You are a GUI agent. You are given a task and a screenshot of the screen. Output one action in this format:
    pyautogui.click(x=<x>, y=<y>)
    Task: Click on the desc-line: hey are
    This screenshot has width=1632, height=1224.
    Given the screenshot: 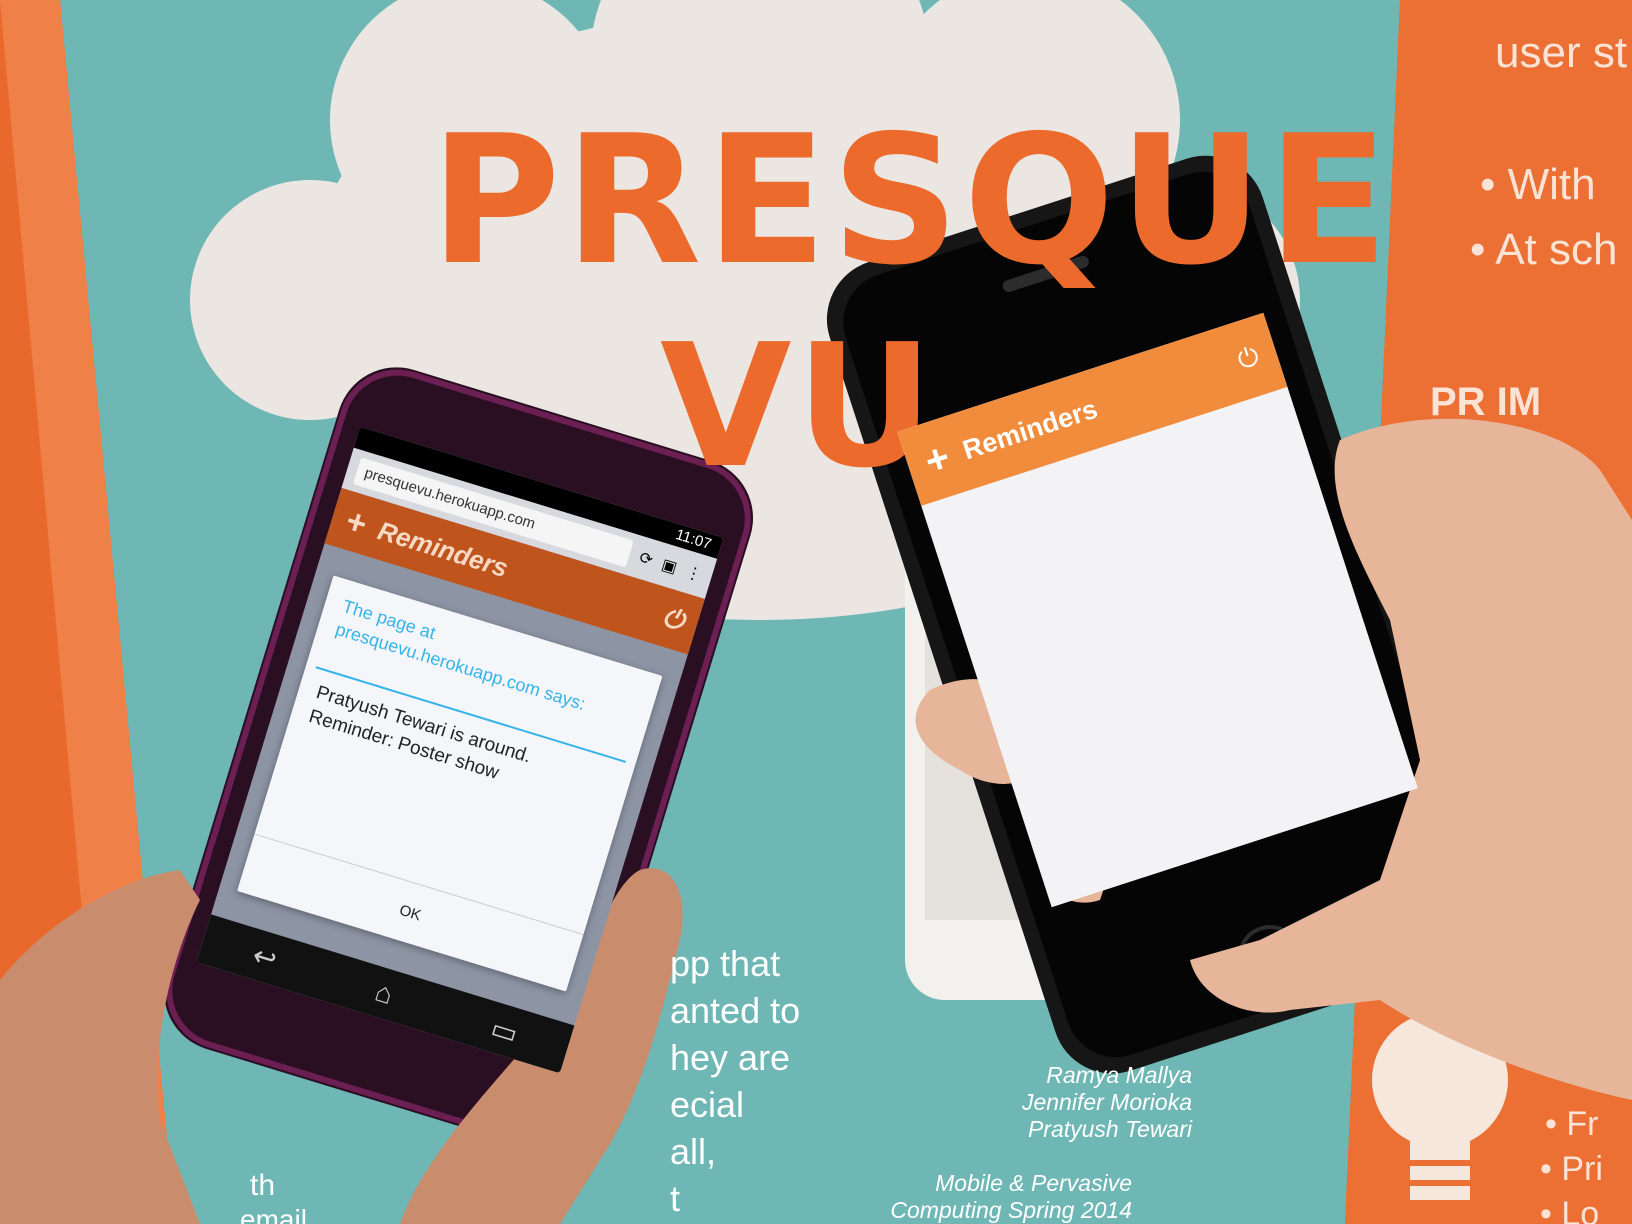 What is the action you would take?
    pyautogui.click(x=730, y=1057)
    